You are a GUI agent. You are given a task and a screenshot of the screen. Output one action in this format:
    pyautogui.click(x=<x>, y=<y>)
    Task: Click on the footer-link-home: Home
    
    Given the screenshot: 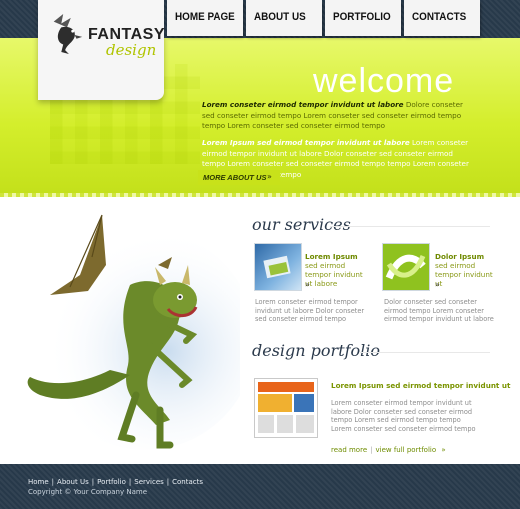 What is the action you would take?
    pyautogui.click(x=38, y=482)
    